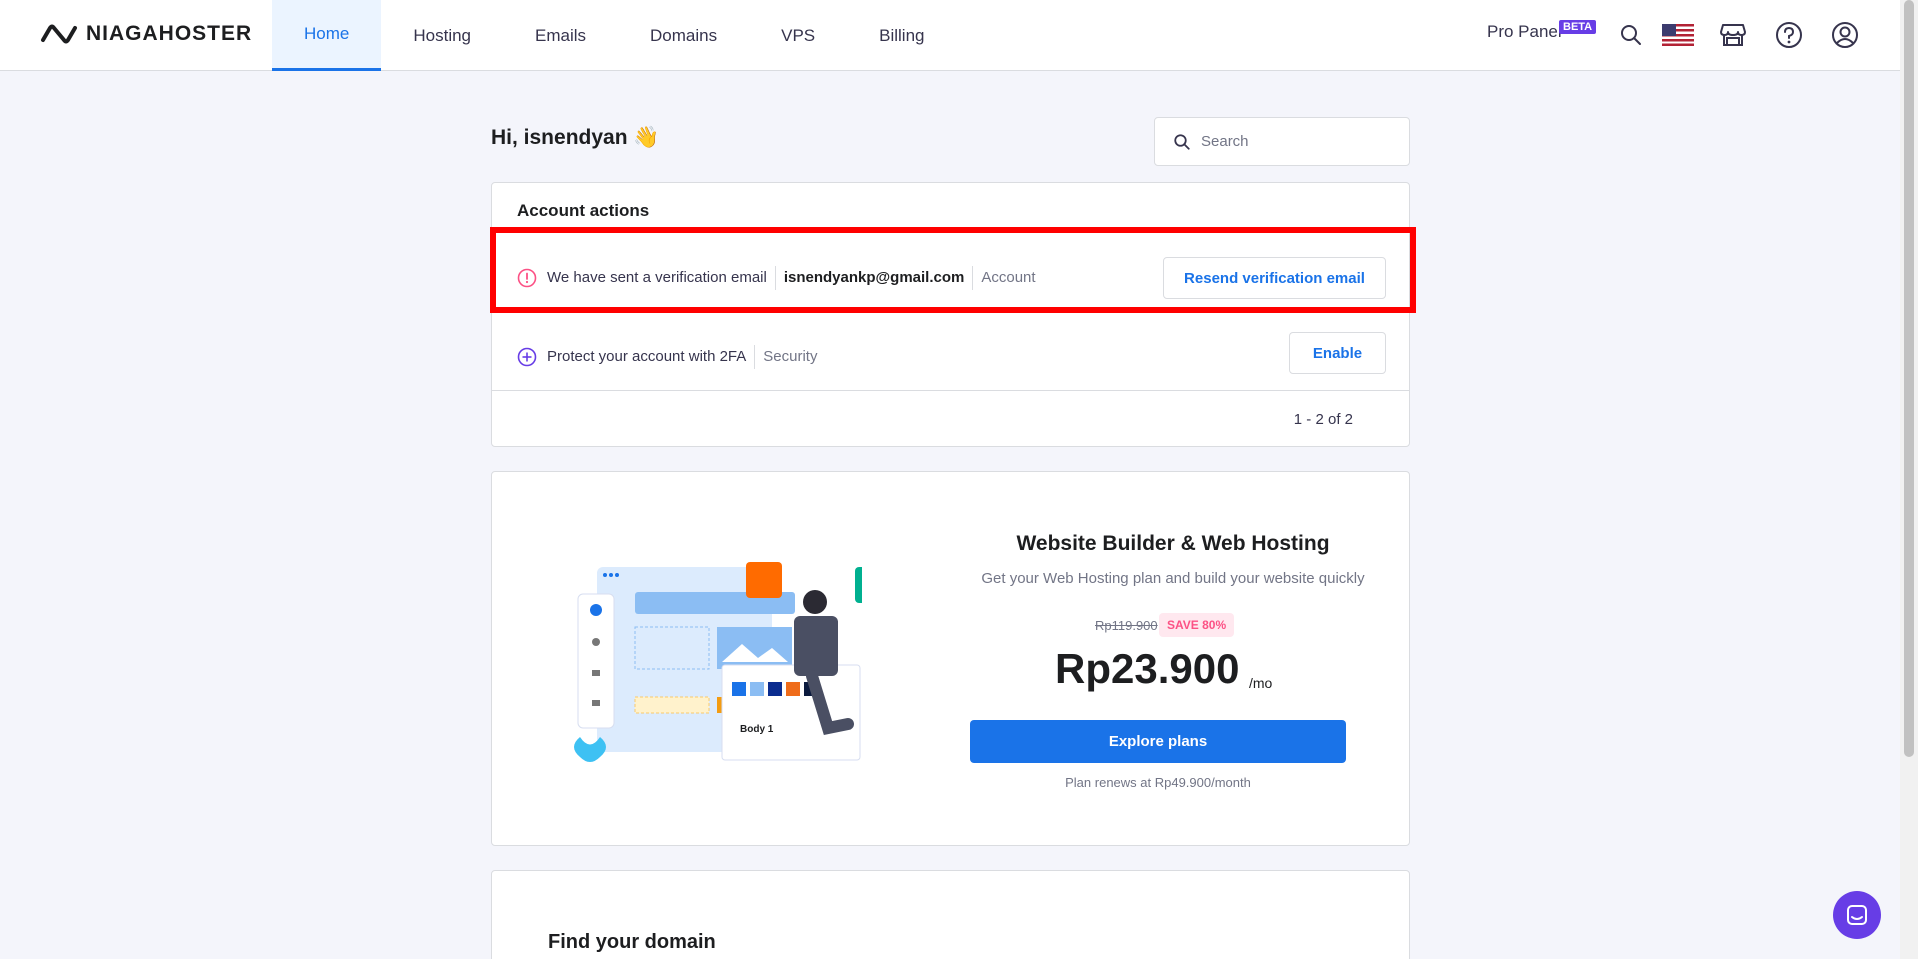 The height and width of the screenshot is (959, 1918). Describe the element at coordinates (327, 35) in the screenshot. I see `nav-home: Home` at that location.